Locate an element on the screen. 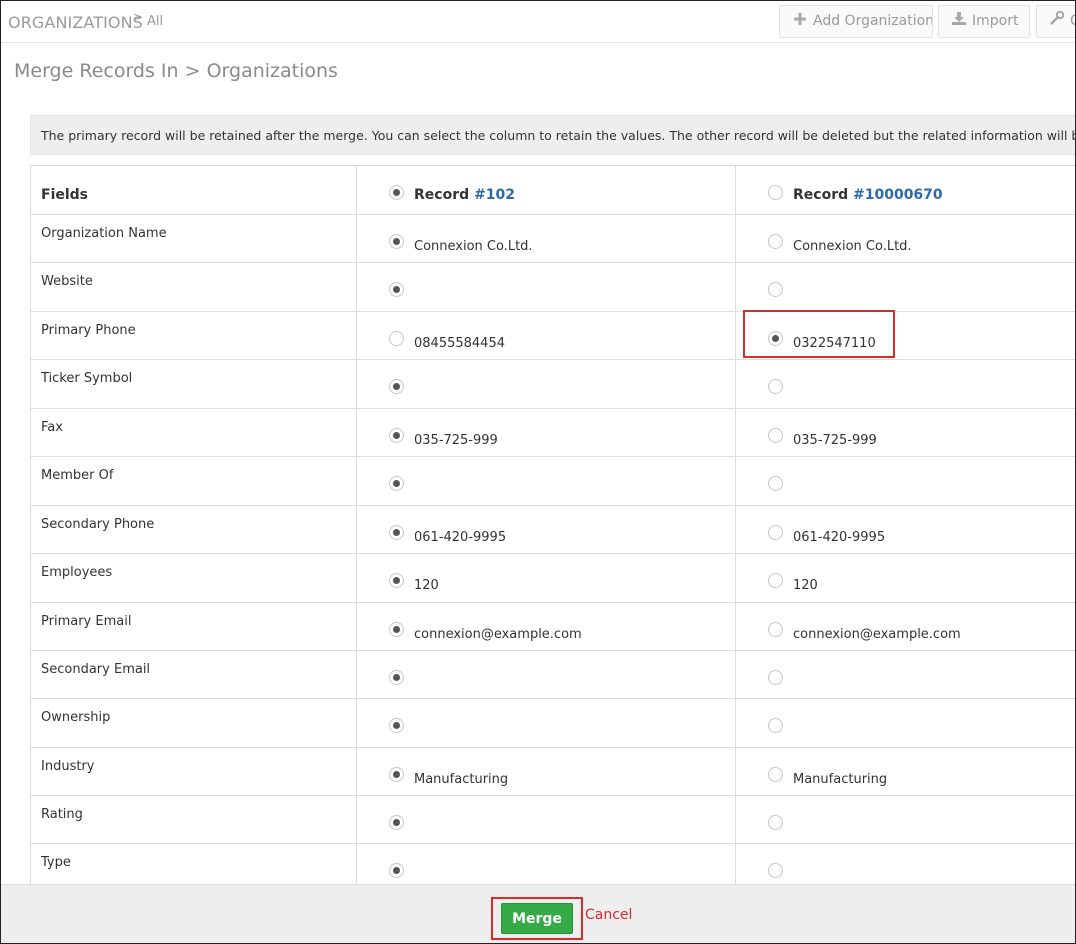 This screenshot has height=944, width=1076. record2-value: 120 is located at coordinates (805, 585).